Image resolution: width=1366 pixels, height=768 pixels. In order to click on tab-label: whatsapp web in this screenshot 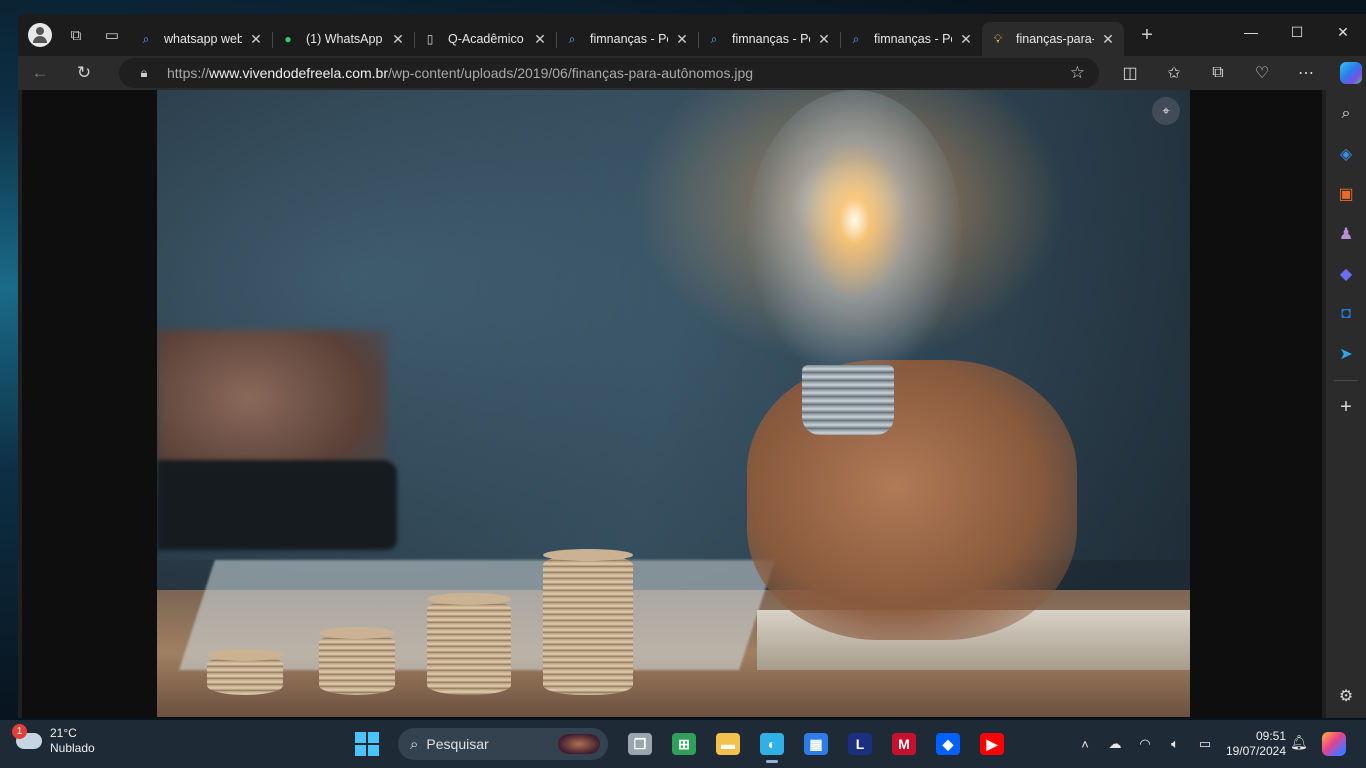, I will do `click(203, 39)`.